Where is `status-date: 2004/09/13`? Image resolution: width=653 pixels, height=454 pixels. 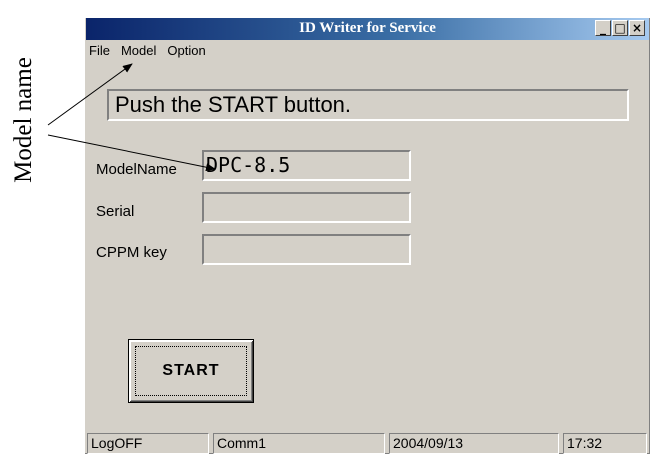 status-date: 2004/09/13 is located at coordinates (474, 443).